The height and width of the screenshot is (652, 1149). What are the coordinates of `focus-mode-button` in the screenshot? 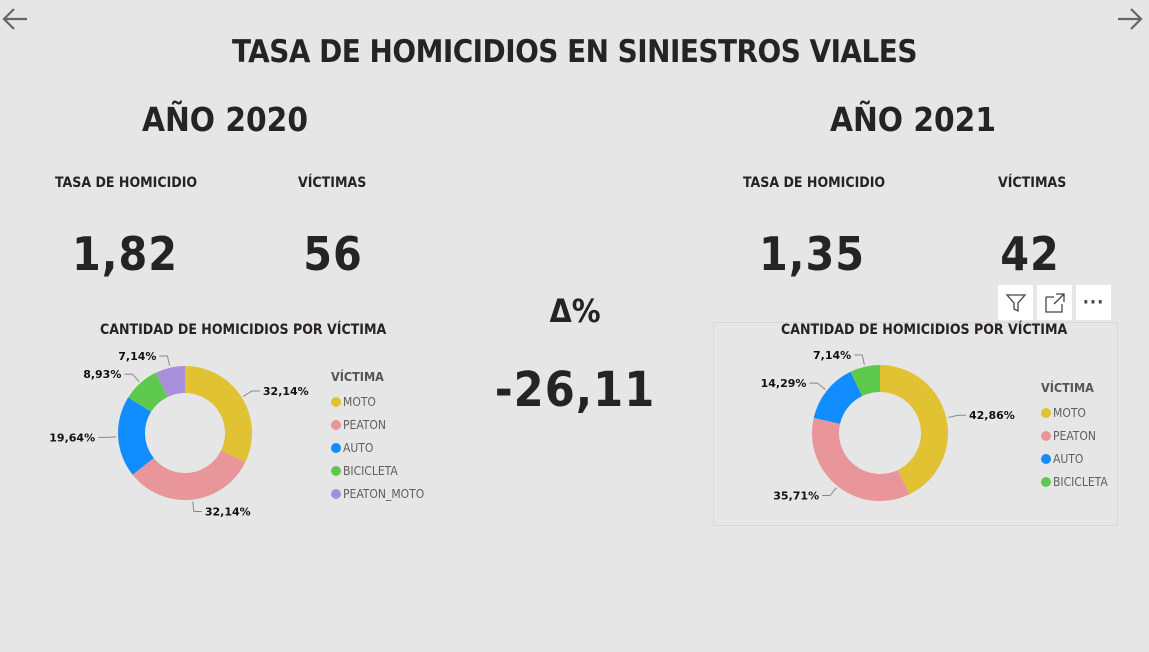 It's located at (1054, 302).